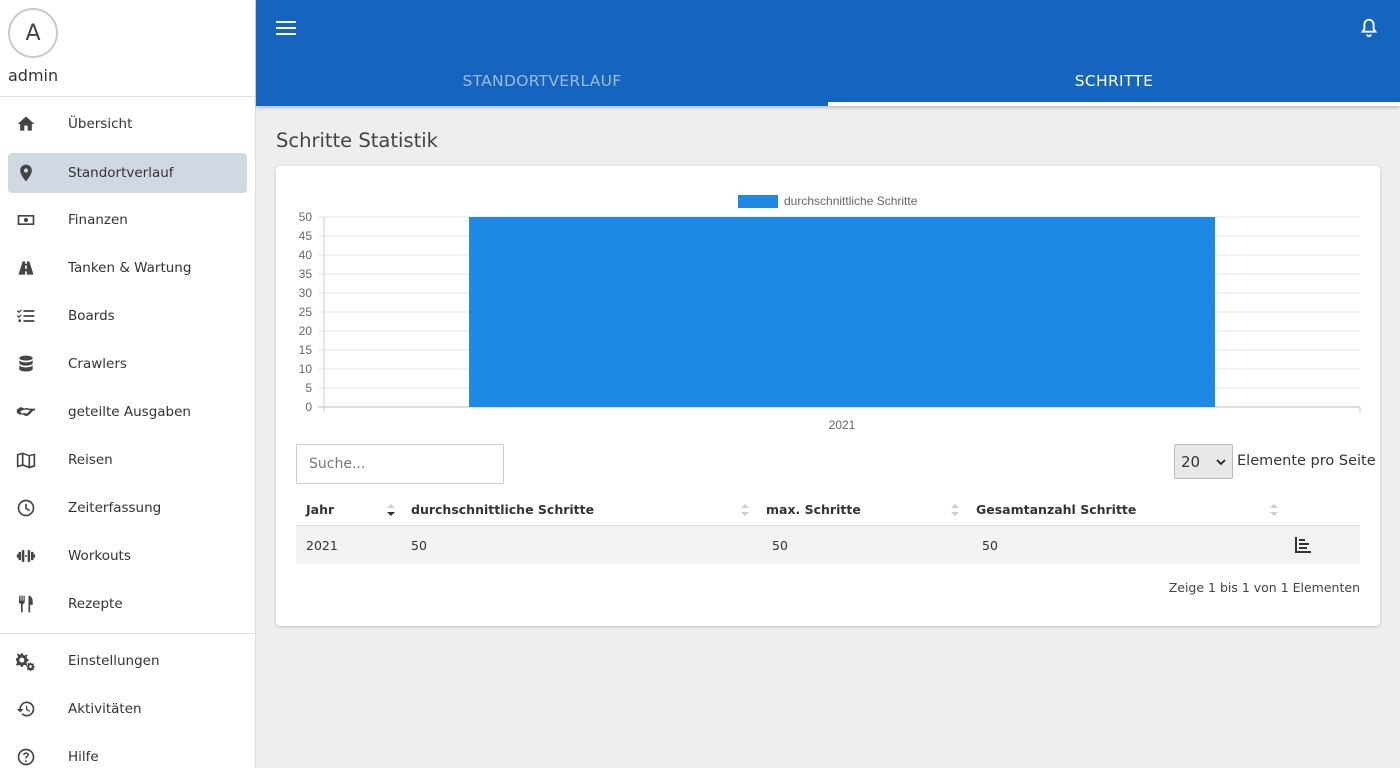 Image resolution: width=1400 pixels, height=768 pixels. Describe the element at coordinates (502, 509) in the screenshot. I see `column-header-avg-steps: durchschnittliche Schritte` at that location.